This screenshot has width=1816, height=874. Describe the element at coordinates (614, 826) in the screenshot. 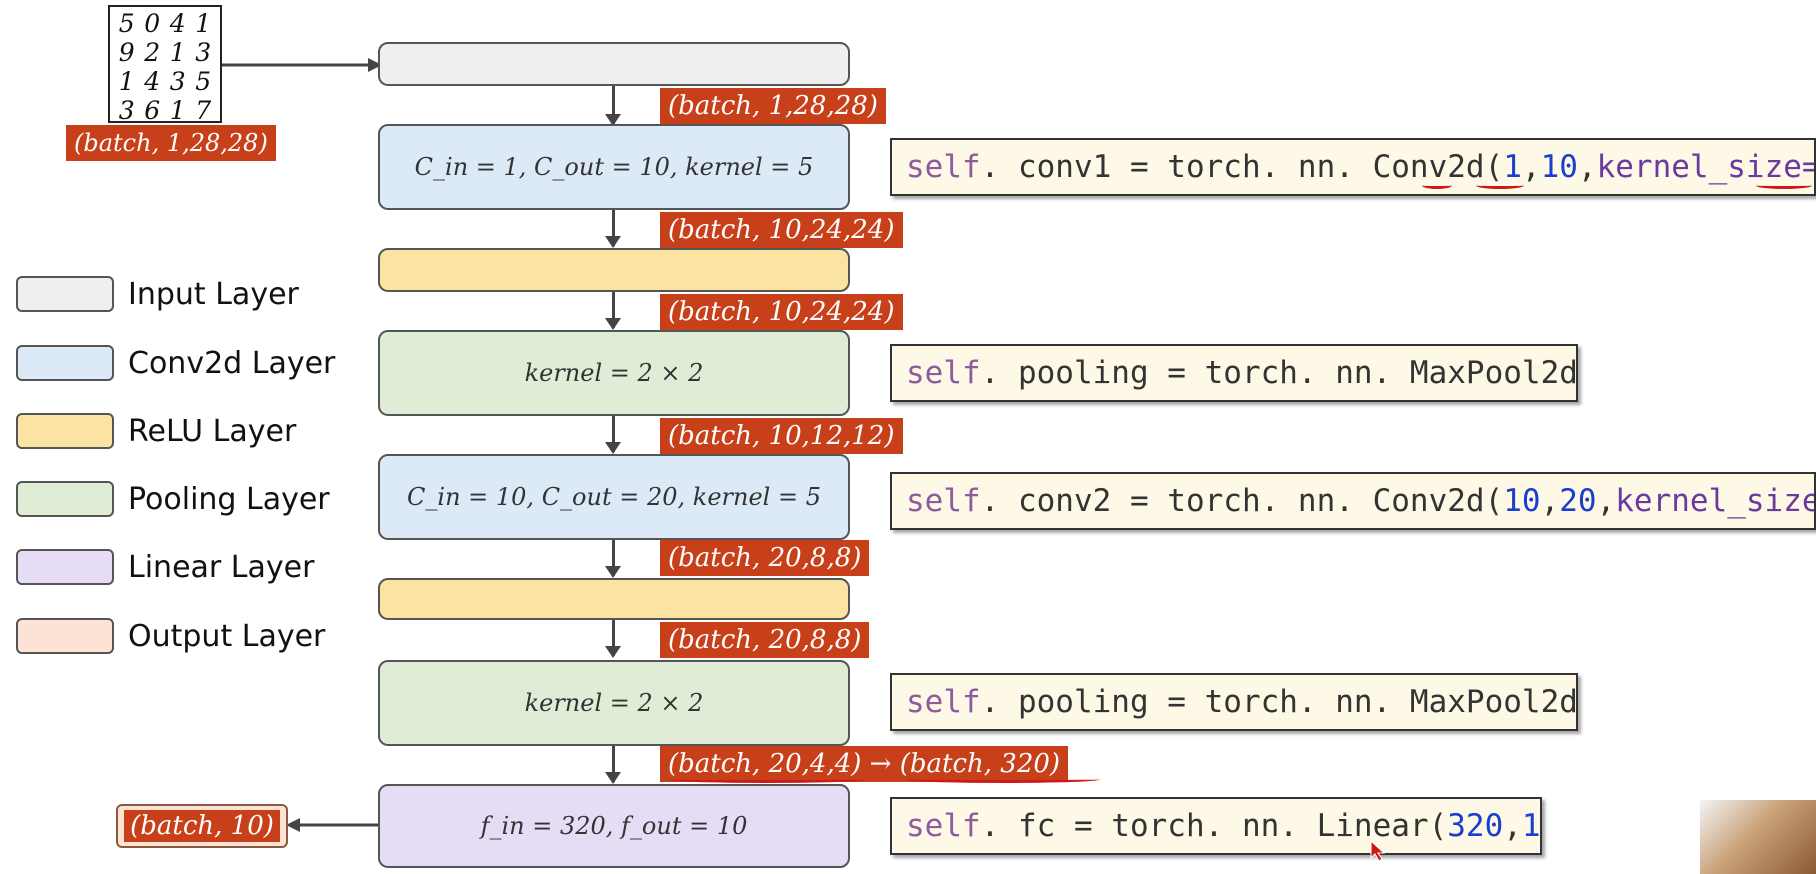

I see `fc-layer-box: f_in = 320, f_out = 10` at that location.